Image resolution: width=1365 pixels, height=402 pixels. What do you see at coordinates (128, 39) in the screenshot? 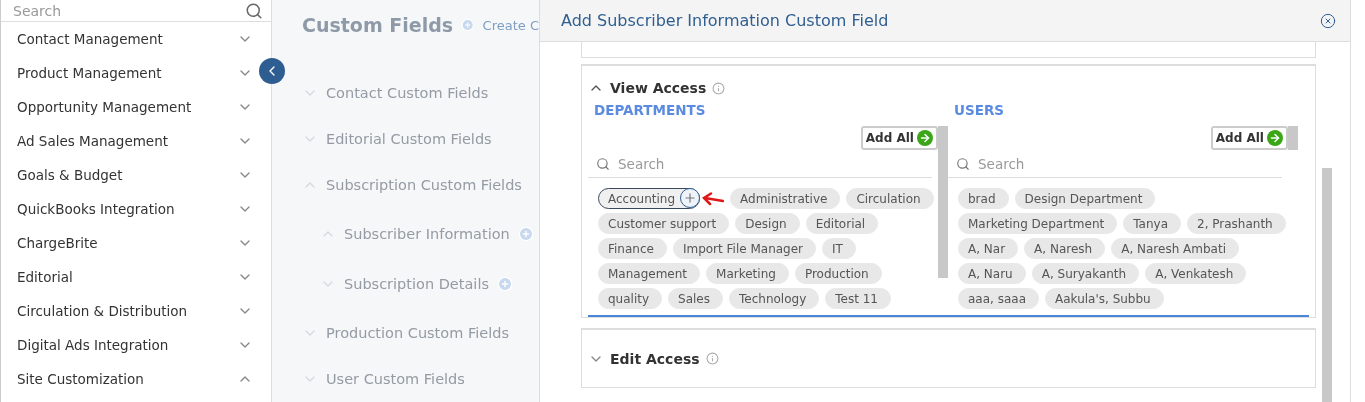
I see `sidebar-item: Contact Management` at bounding box center [128, 39].